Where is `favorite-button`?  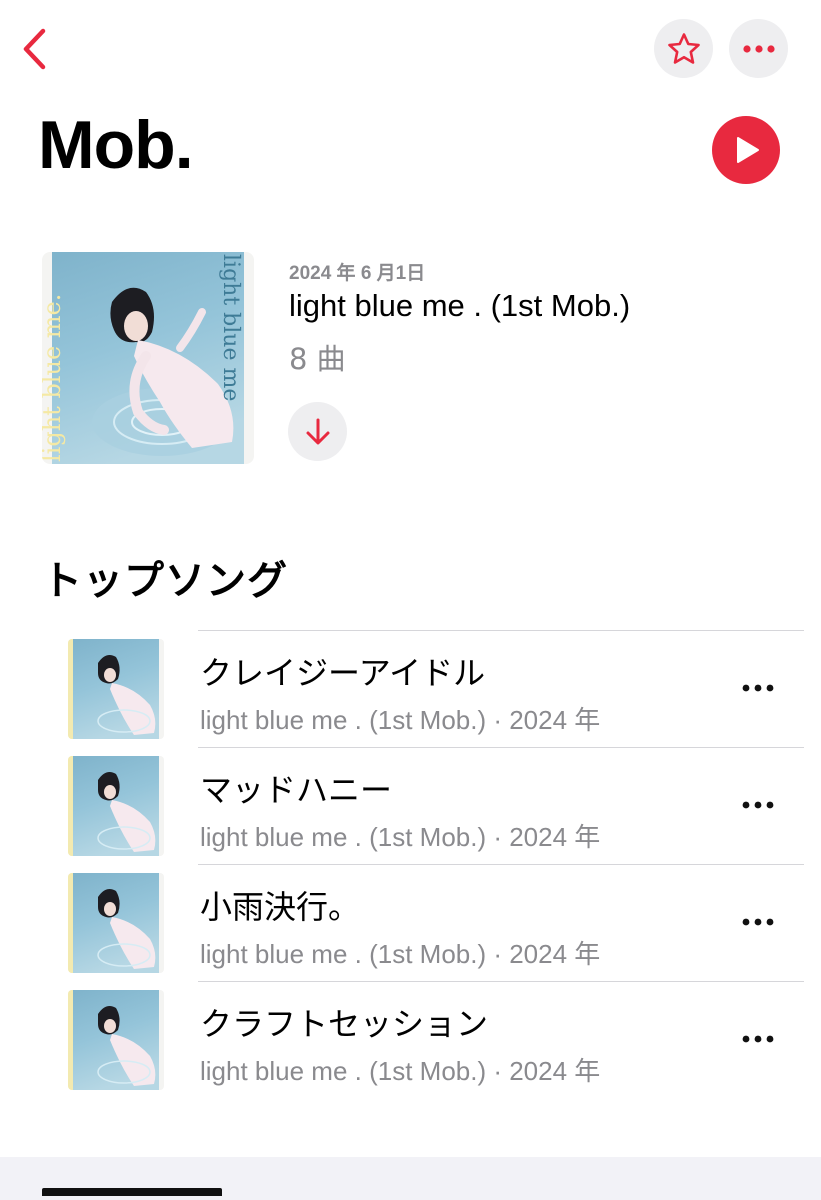 favorite-button is located at coordinates (683, 48).